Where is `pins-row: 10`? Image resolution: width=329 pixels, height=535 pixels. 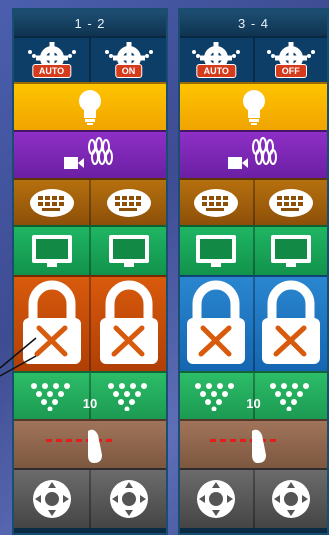 pins-row: 10 is located at coordinates (253, 395).